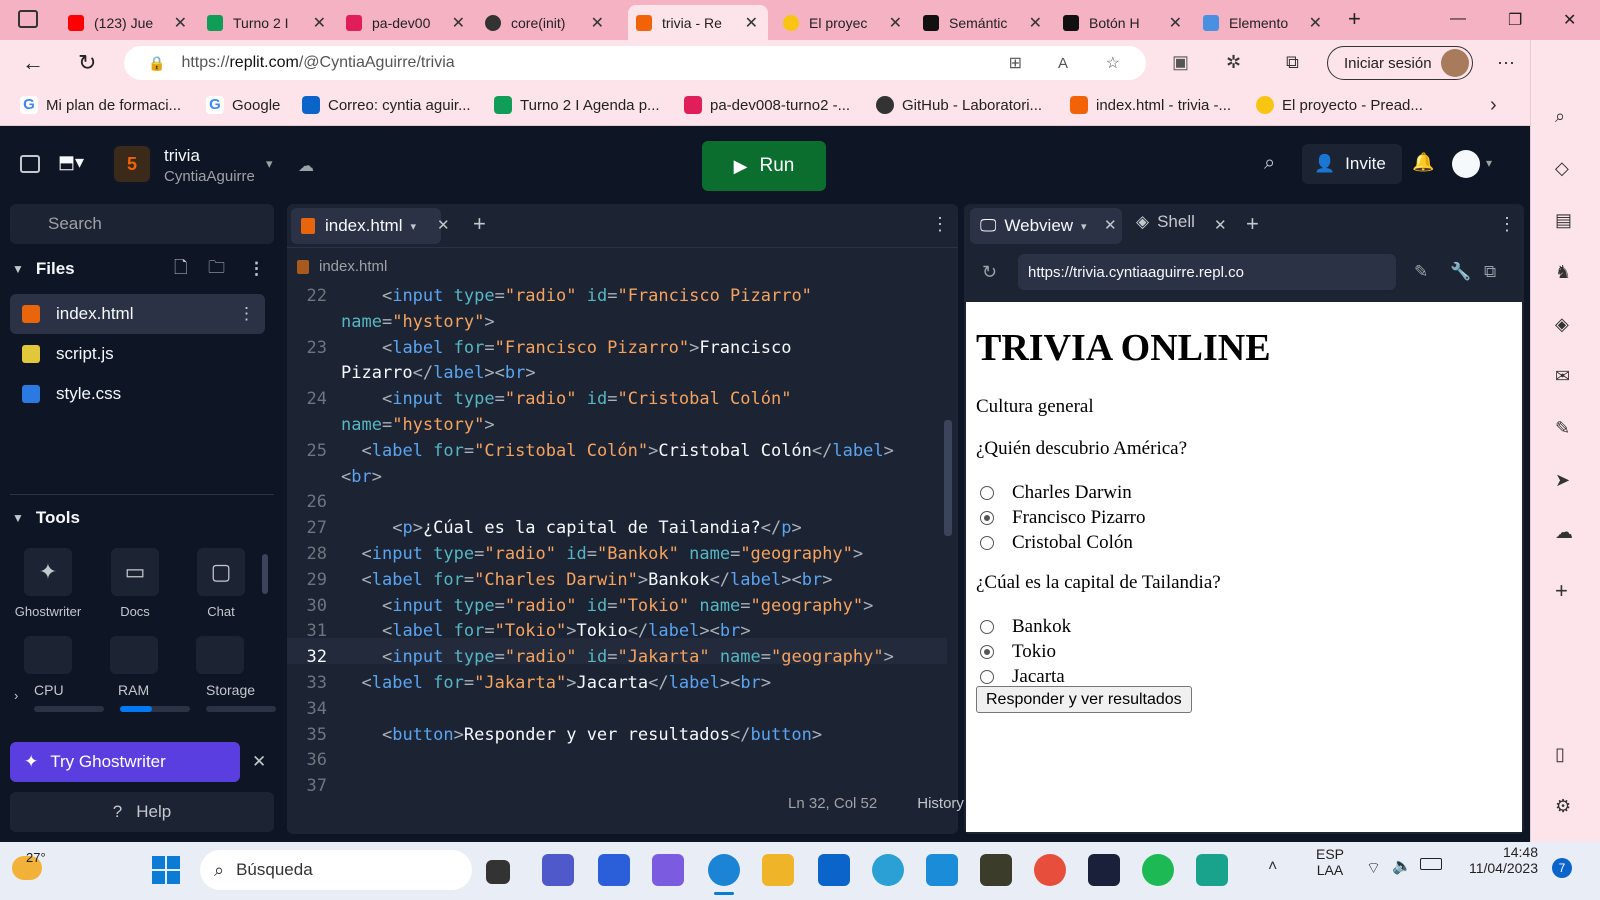 The height and width of the screenshot is (900, 1600). What do you see at coordinates (1562, 428) in the screenshot?
I see `drop-icon: ✎` at bounding box center [1562, 428].